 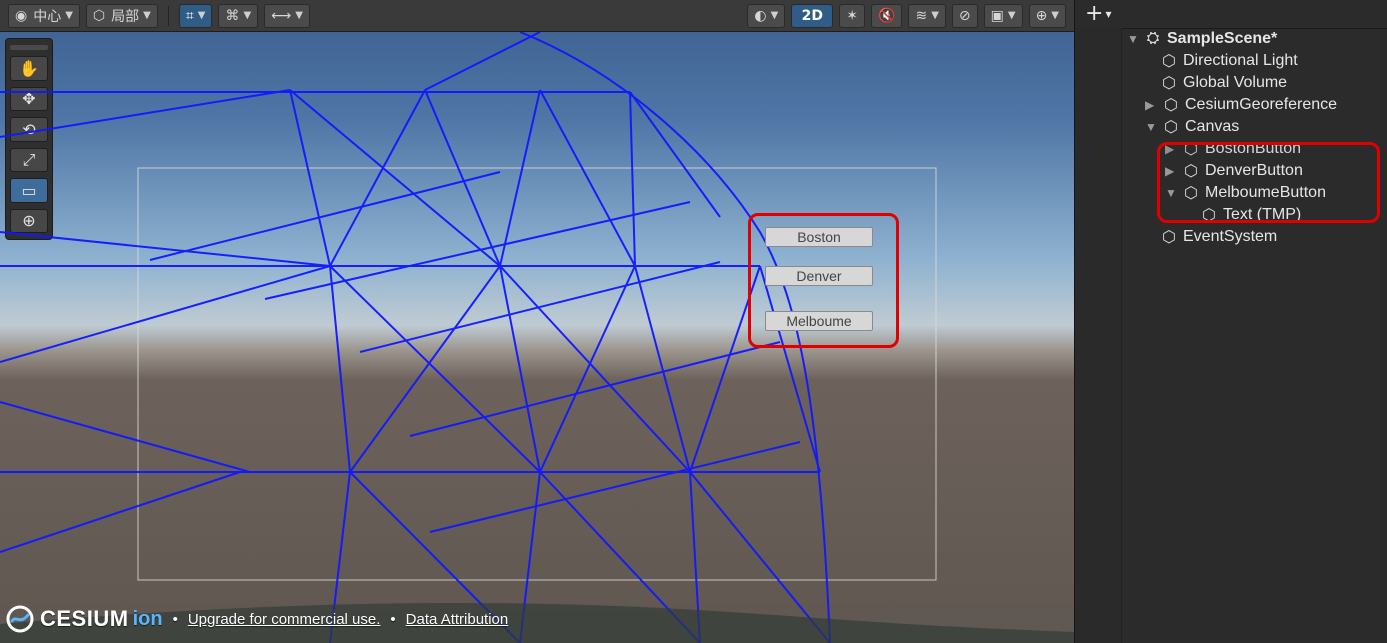 I want to click on draw-mode-dropdown: ◐ ▼, so click(x=766, y=15).